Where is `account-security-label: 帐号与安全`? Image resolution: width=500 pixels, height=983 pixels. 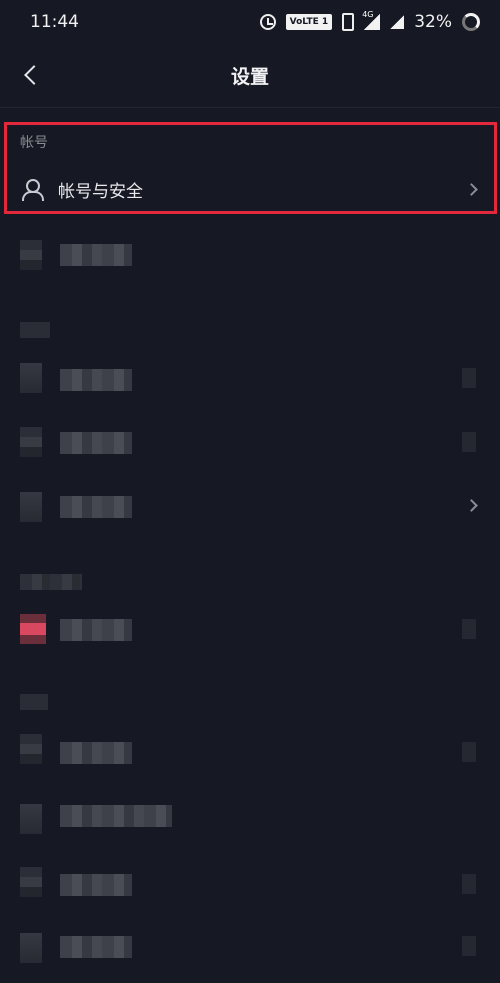 account-security-label: 帐号与安全 is located at coordinates (100, 191).